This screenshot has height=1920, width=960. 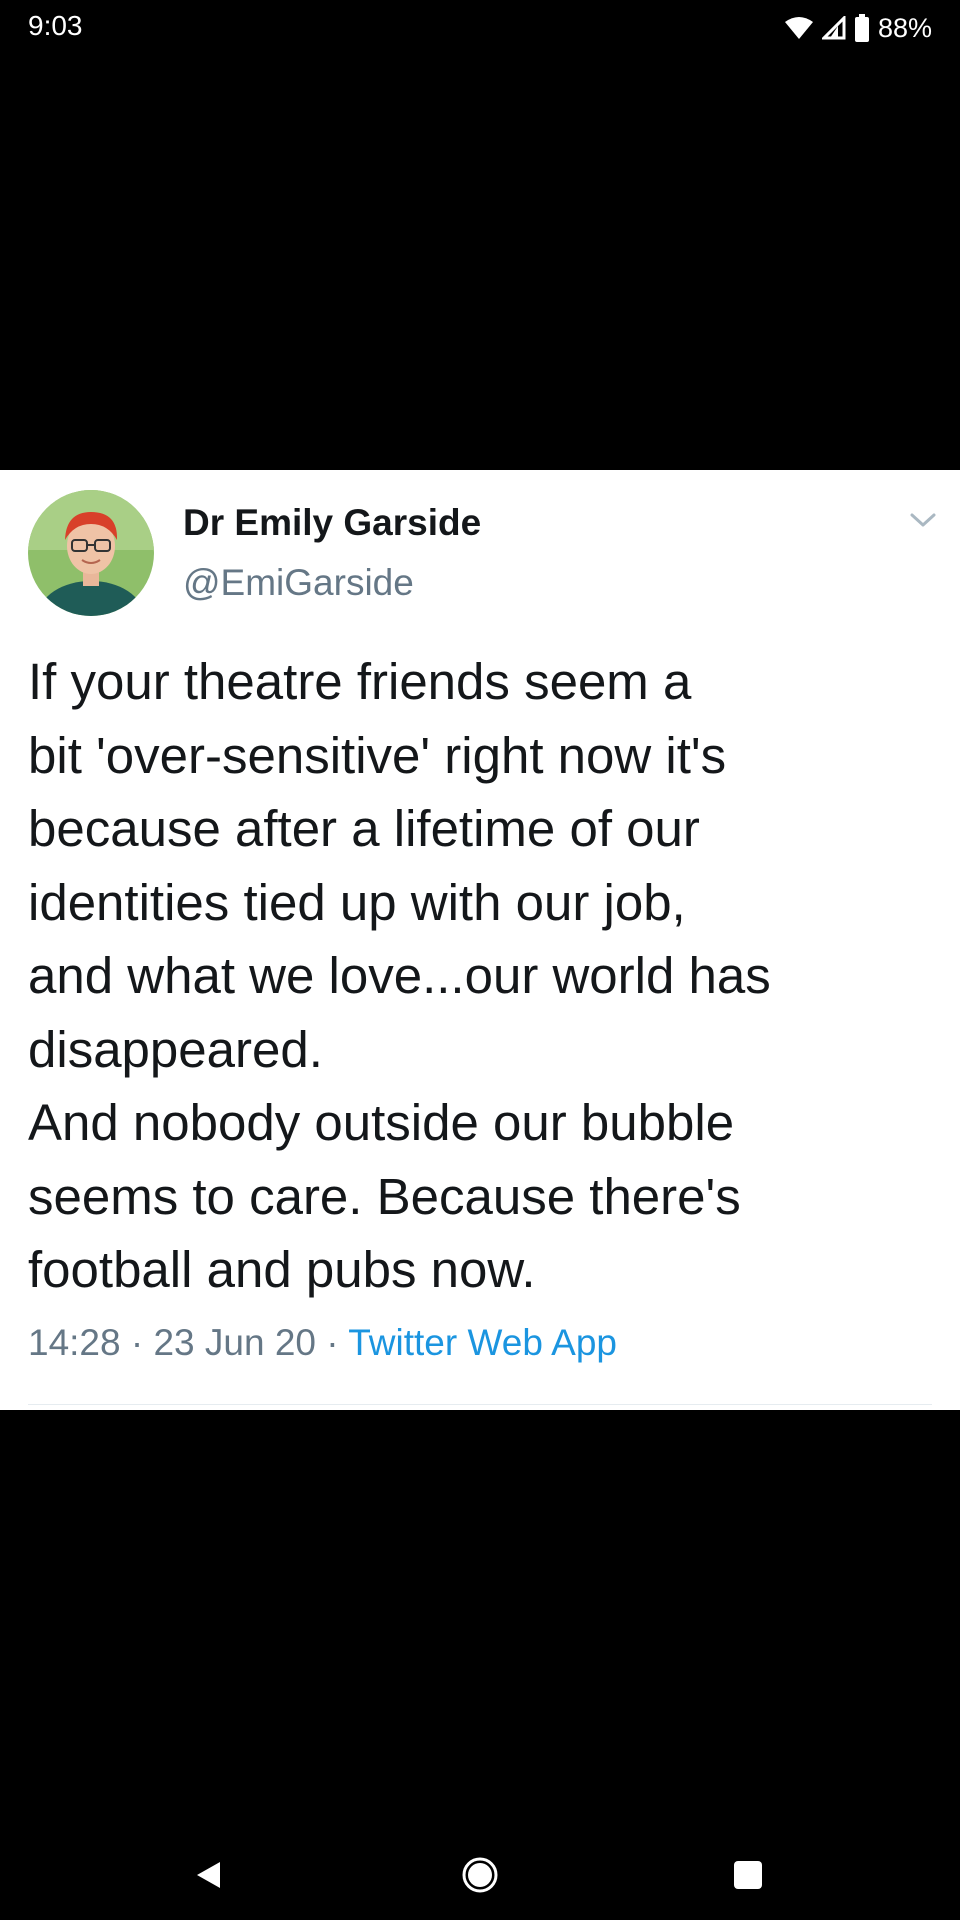 I want to click on tweet-text-line: bit 'over-sensitive' right now it's, so click(x=377, y=755).